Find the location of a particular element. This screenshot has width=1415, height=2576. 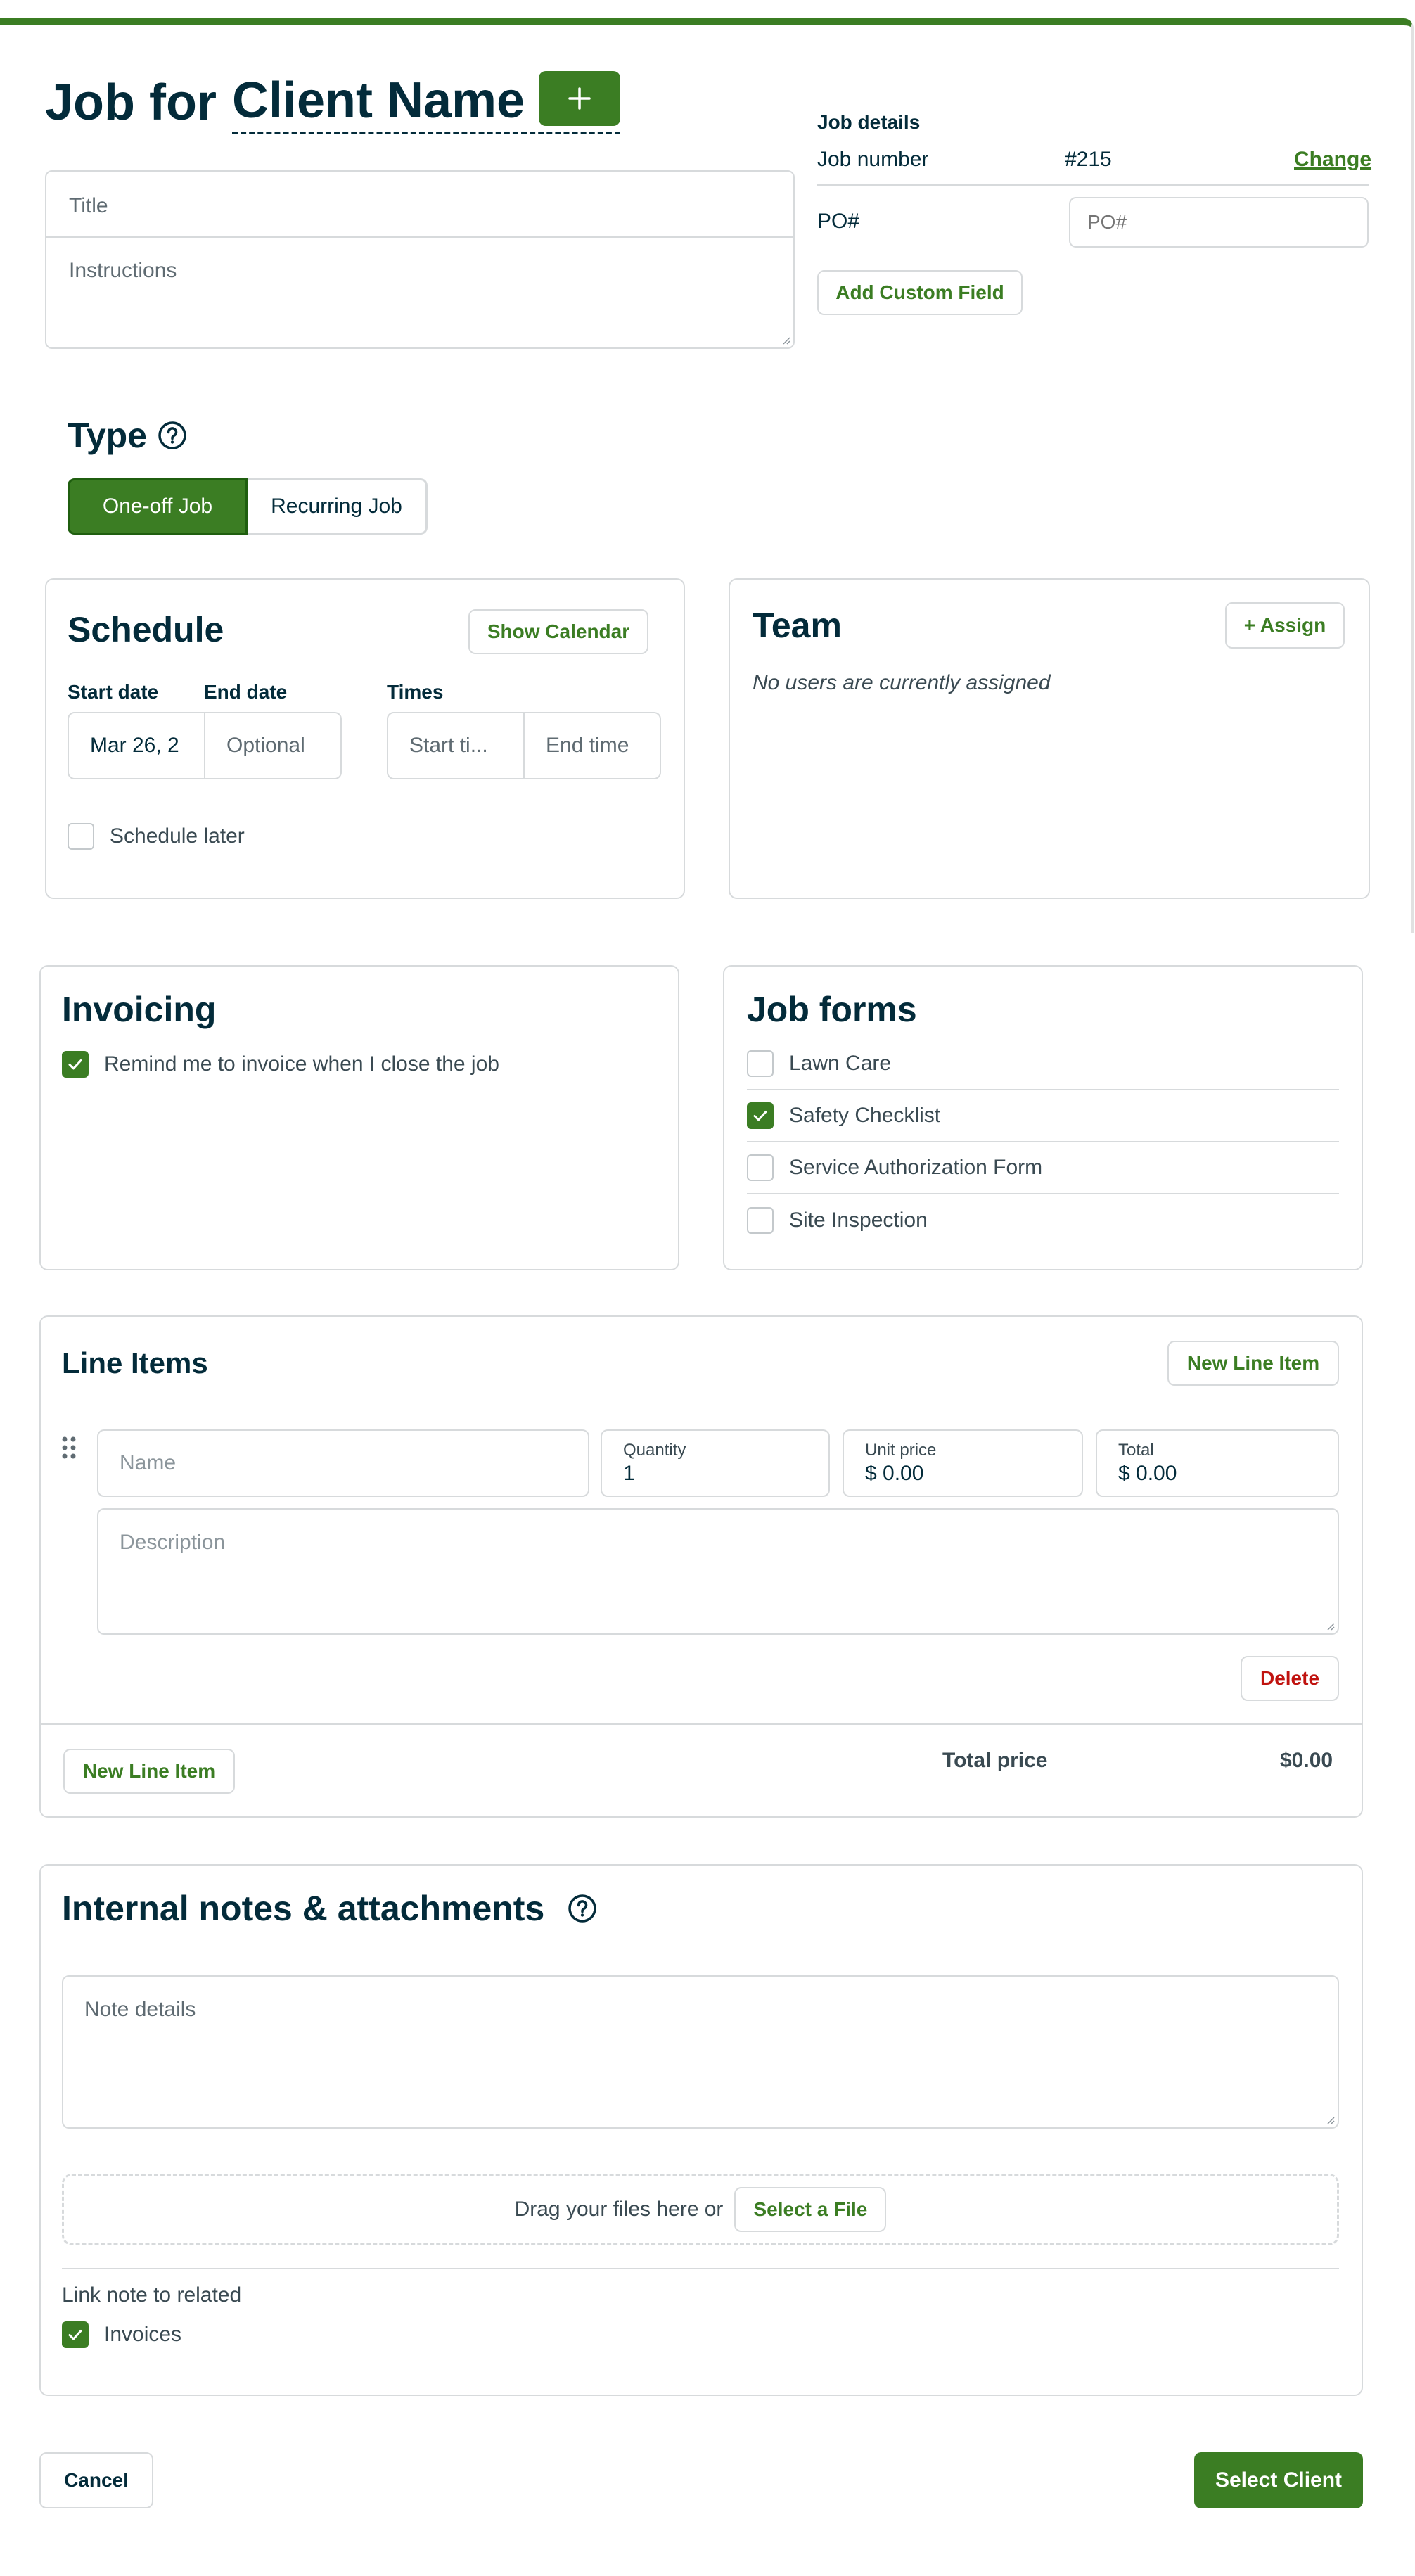

quantity-value: 1 is located at coordinates (629, 1473).